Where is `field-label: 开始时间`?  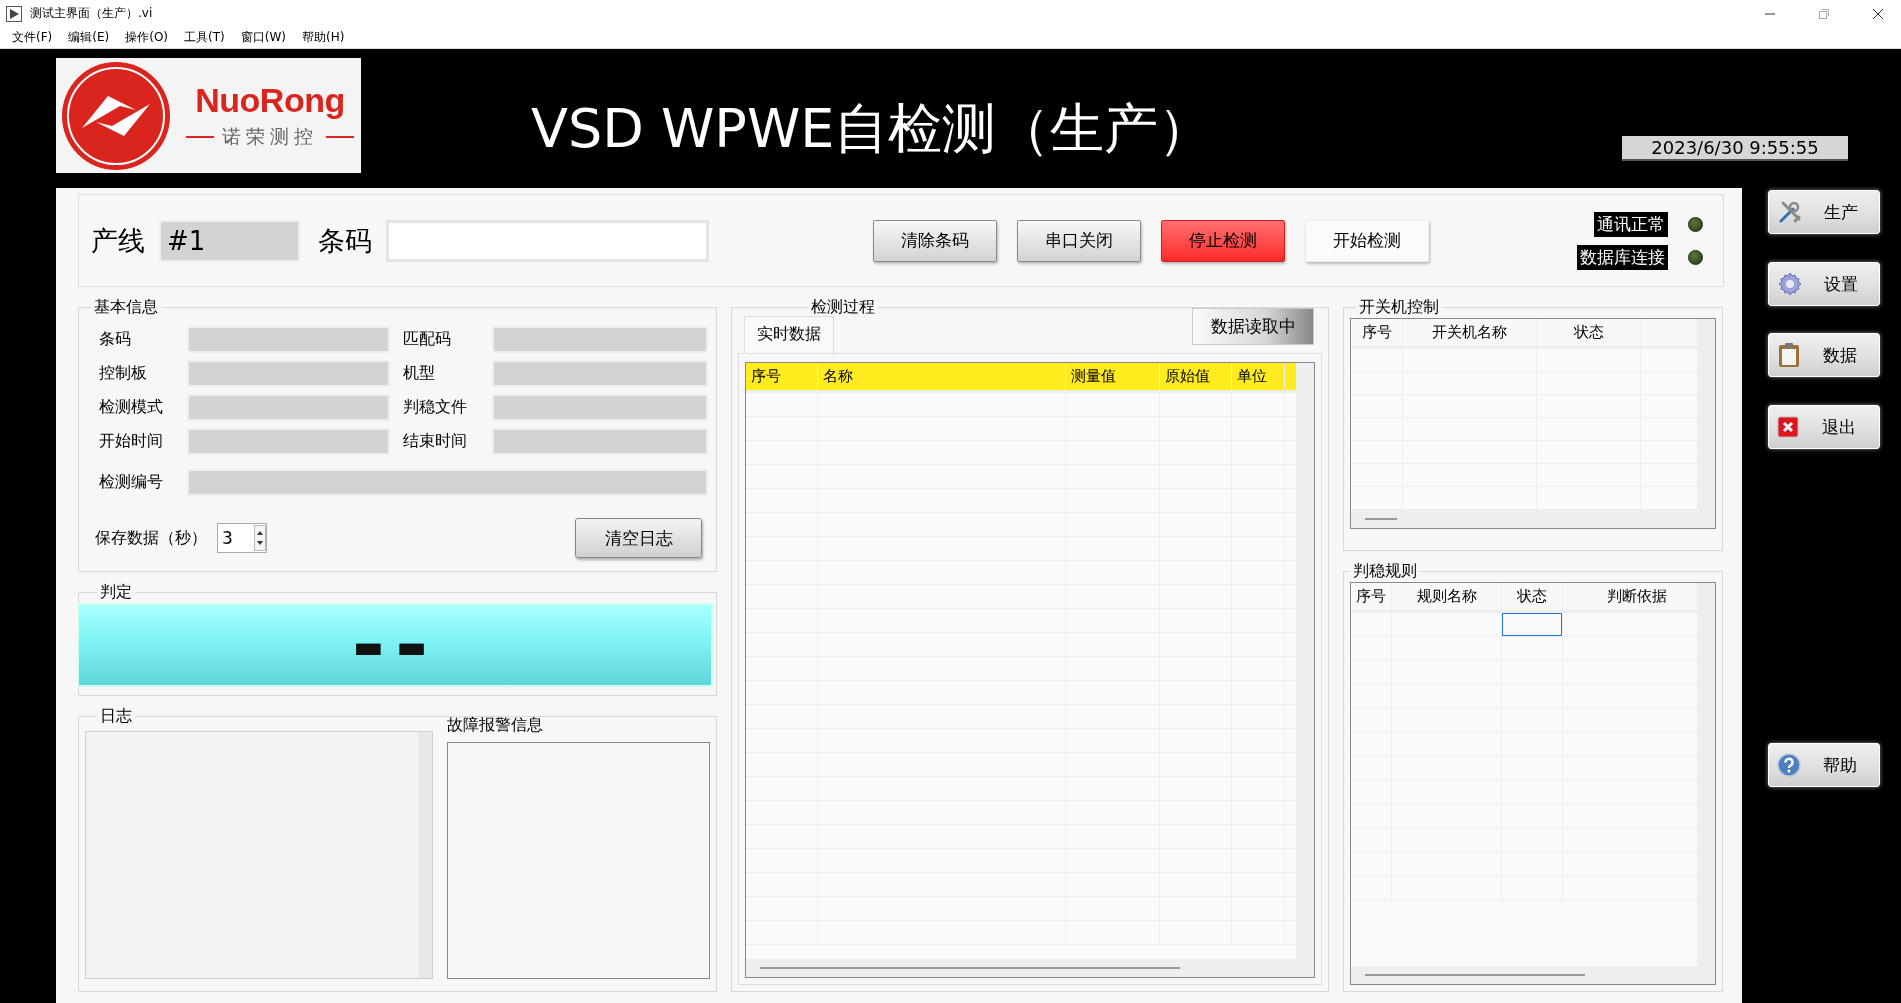 field-label: 开始时间 is located at coordinates (131, 441).